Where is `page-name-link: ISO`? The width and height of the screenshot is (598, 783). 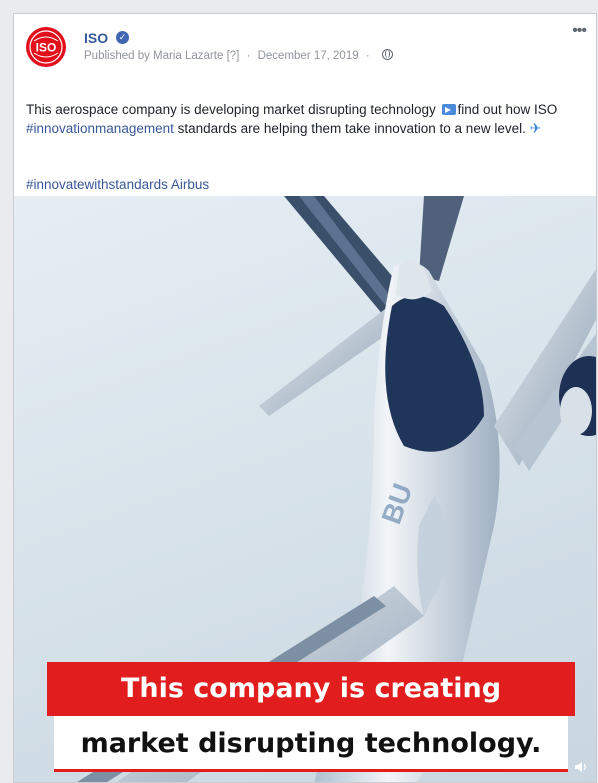
page-name-link: ISO is located at coordinates (96, 38).